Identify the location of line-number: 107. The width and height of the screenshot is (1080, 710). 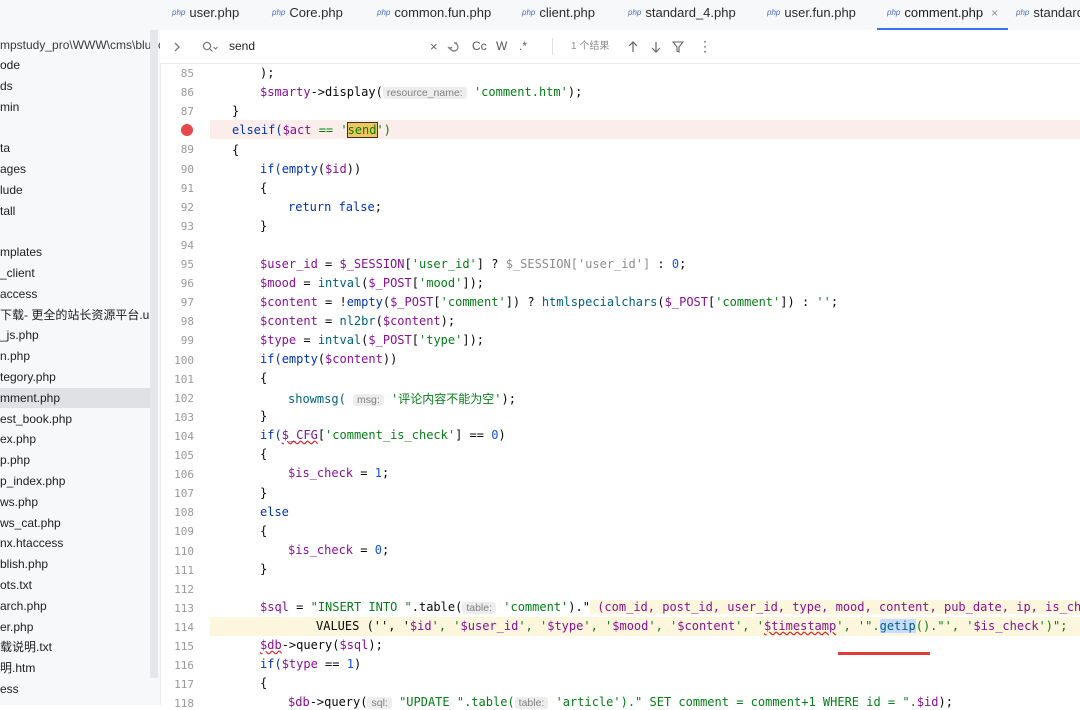
(184, 493).